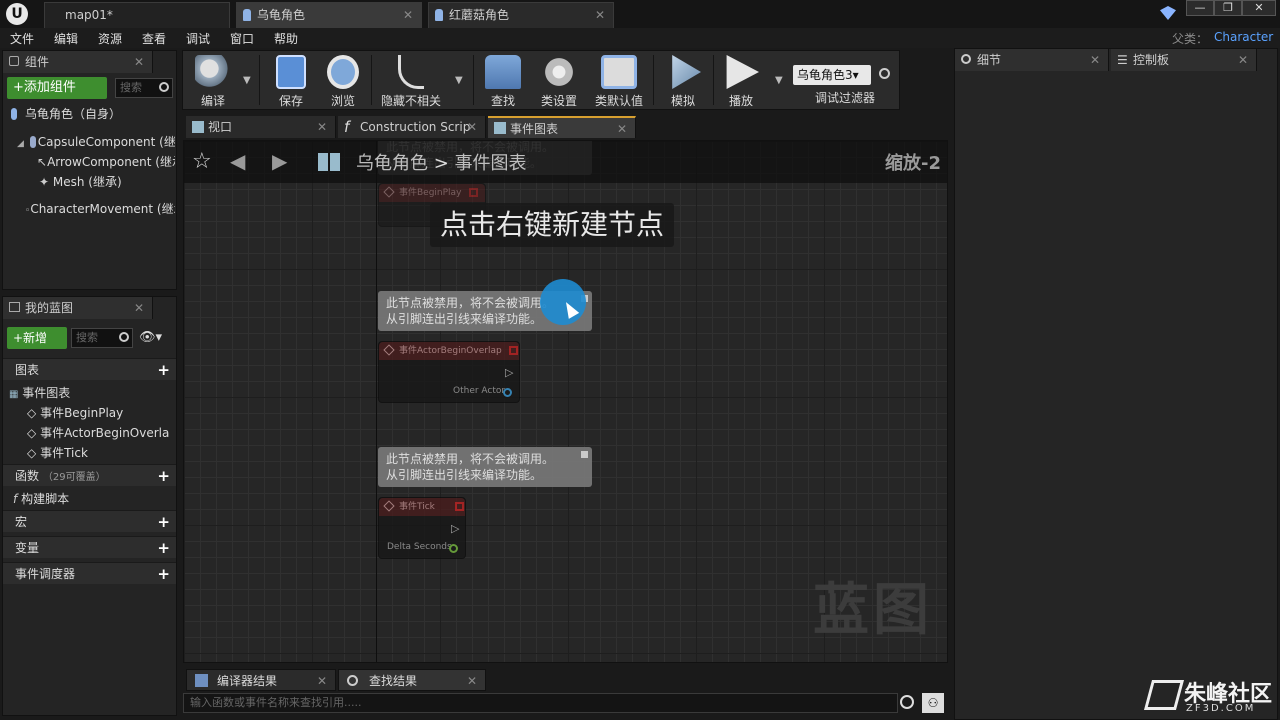  Describe the element at coordinates (412, 127) in the screenshot. I see `tab-construction-script: f Construction Scrip ✕` at that location.